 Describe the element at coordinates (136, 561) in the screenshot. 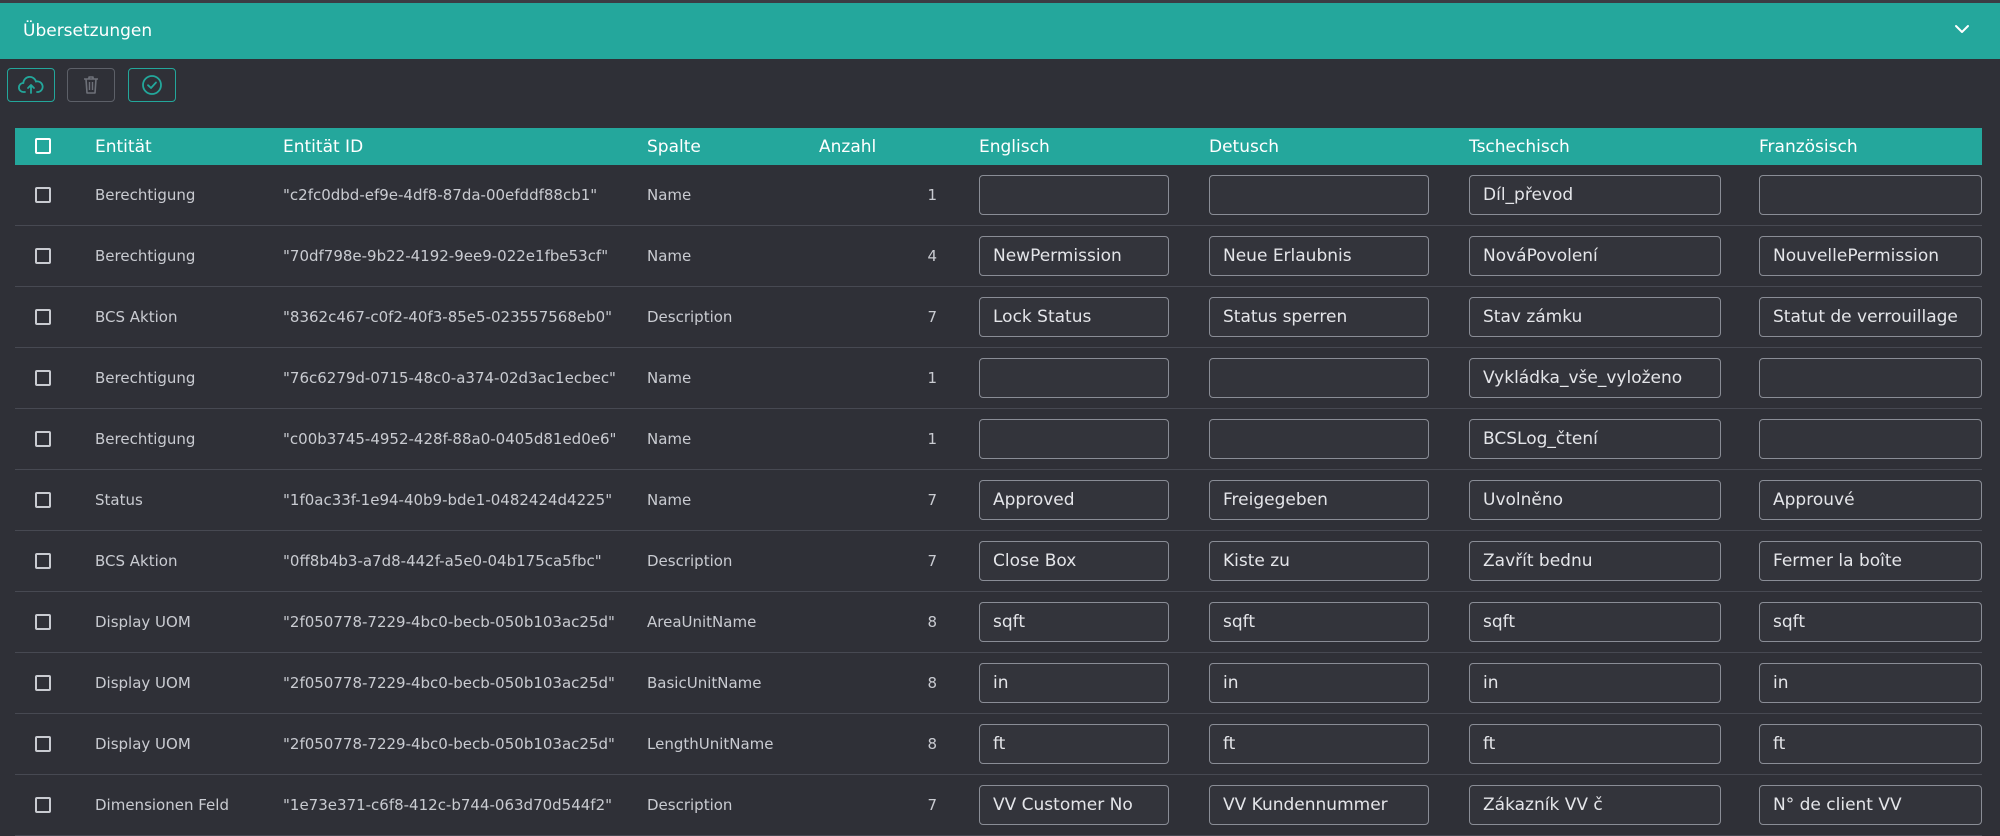

I see `entity-cell: BCS Aktion` at that location.